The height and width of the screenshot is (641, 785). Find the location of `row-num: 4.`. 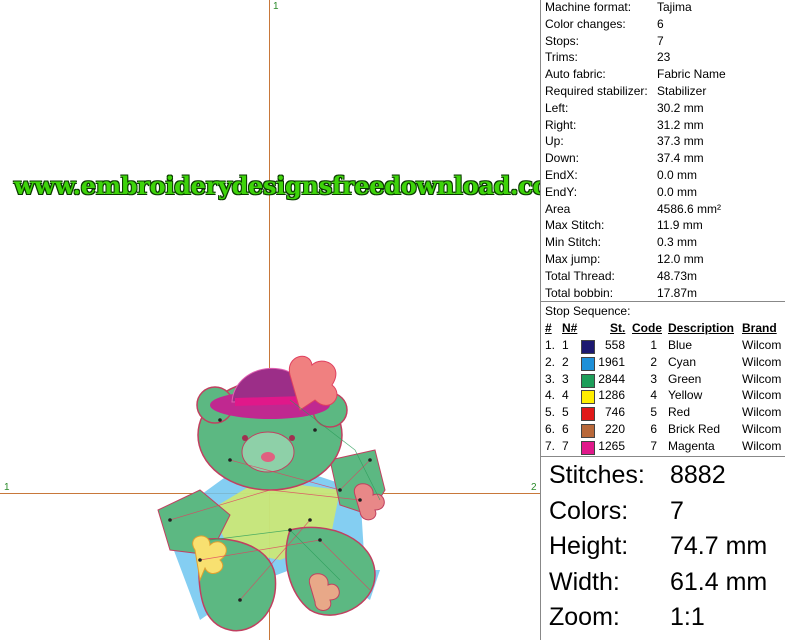

row-num: 4. is located at coordinates (550, 395).